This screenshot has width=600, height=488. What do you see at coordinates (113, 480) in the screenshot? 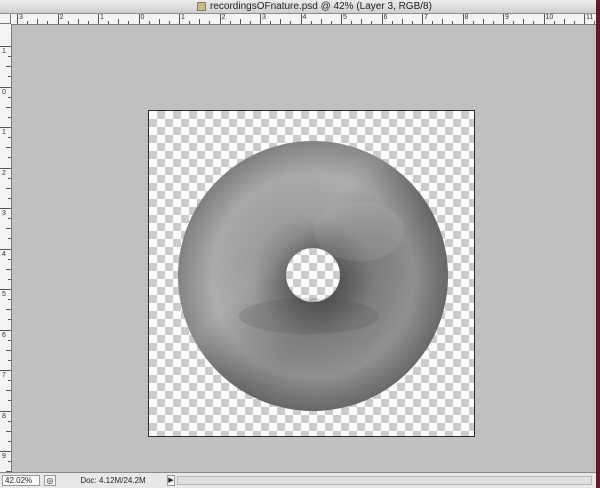
I see `document-size-info: Doc: 4.12M/24.2M` at bounding box center [113, 480].